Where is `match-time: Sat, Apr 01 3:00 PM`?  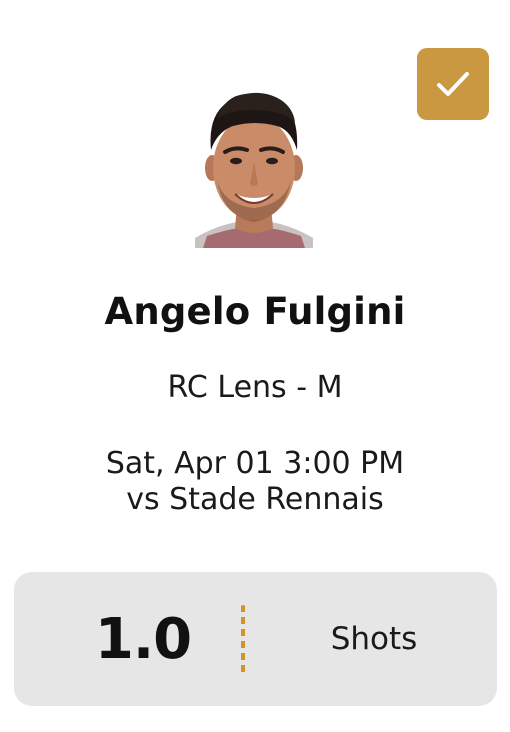
match-time: Sat, Apr 01 3:00 PM is located at coordinates (255, 463).